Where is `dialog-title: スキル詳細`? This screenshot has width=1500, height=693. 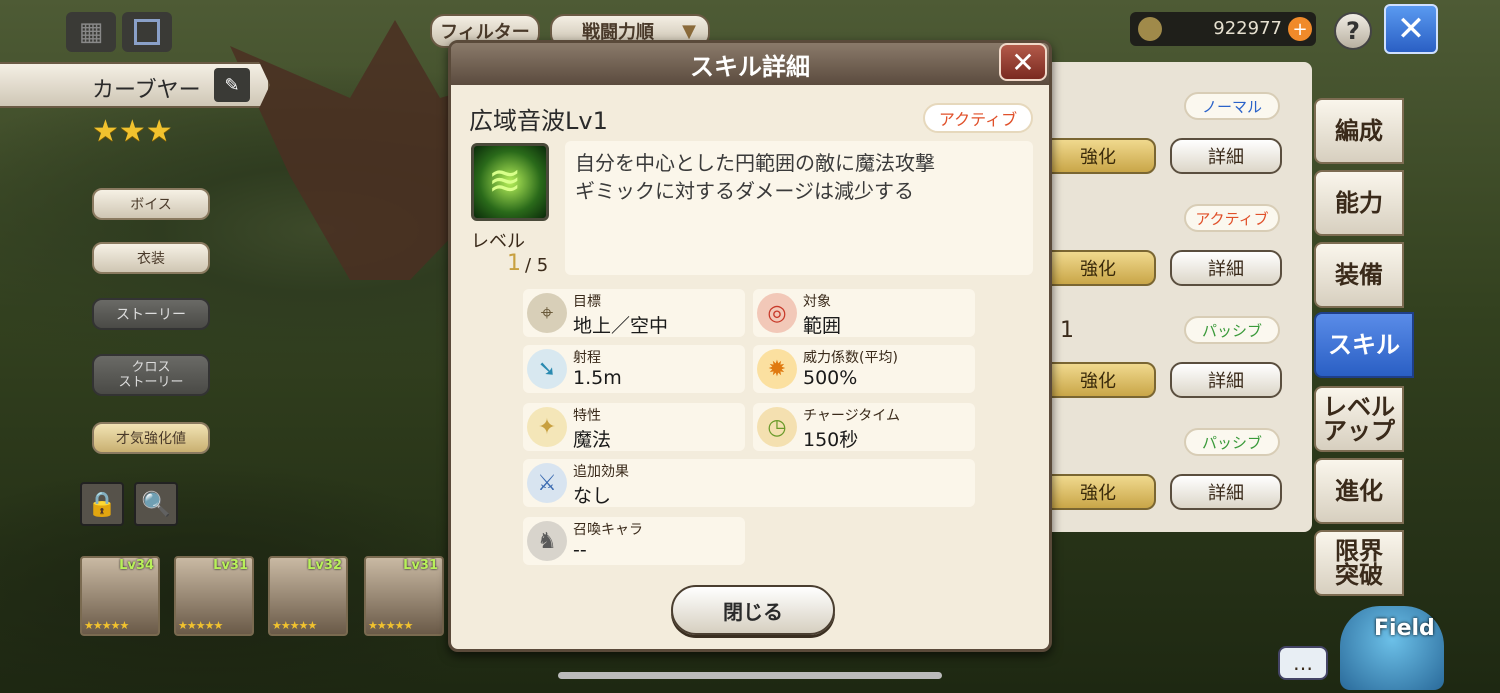
dialog-title: スキル詳細 is located at coordinates (750, 66).